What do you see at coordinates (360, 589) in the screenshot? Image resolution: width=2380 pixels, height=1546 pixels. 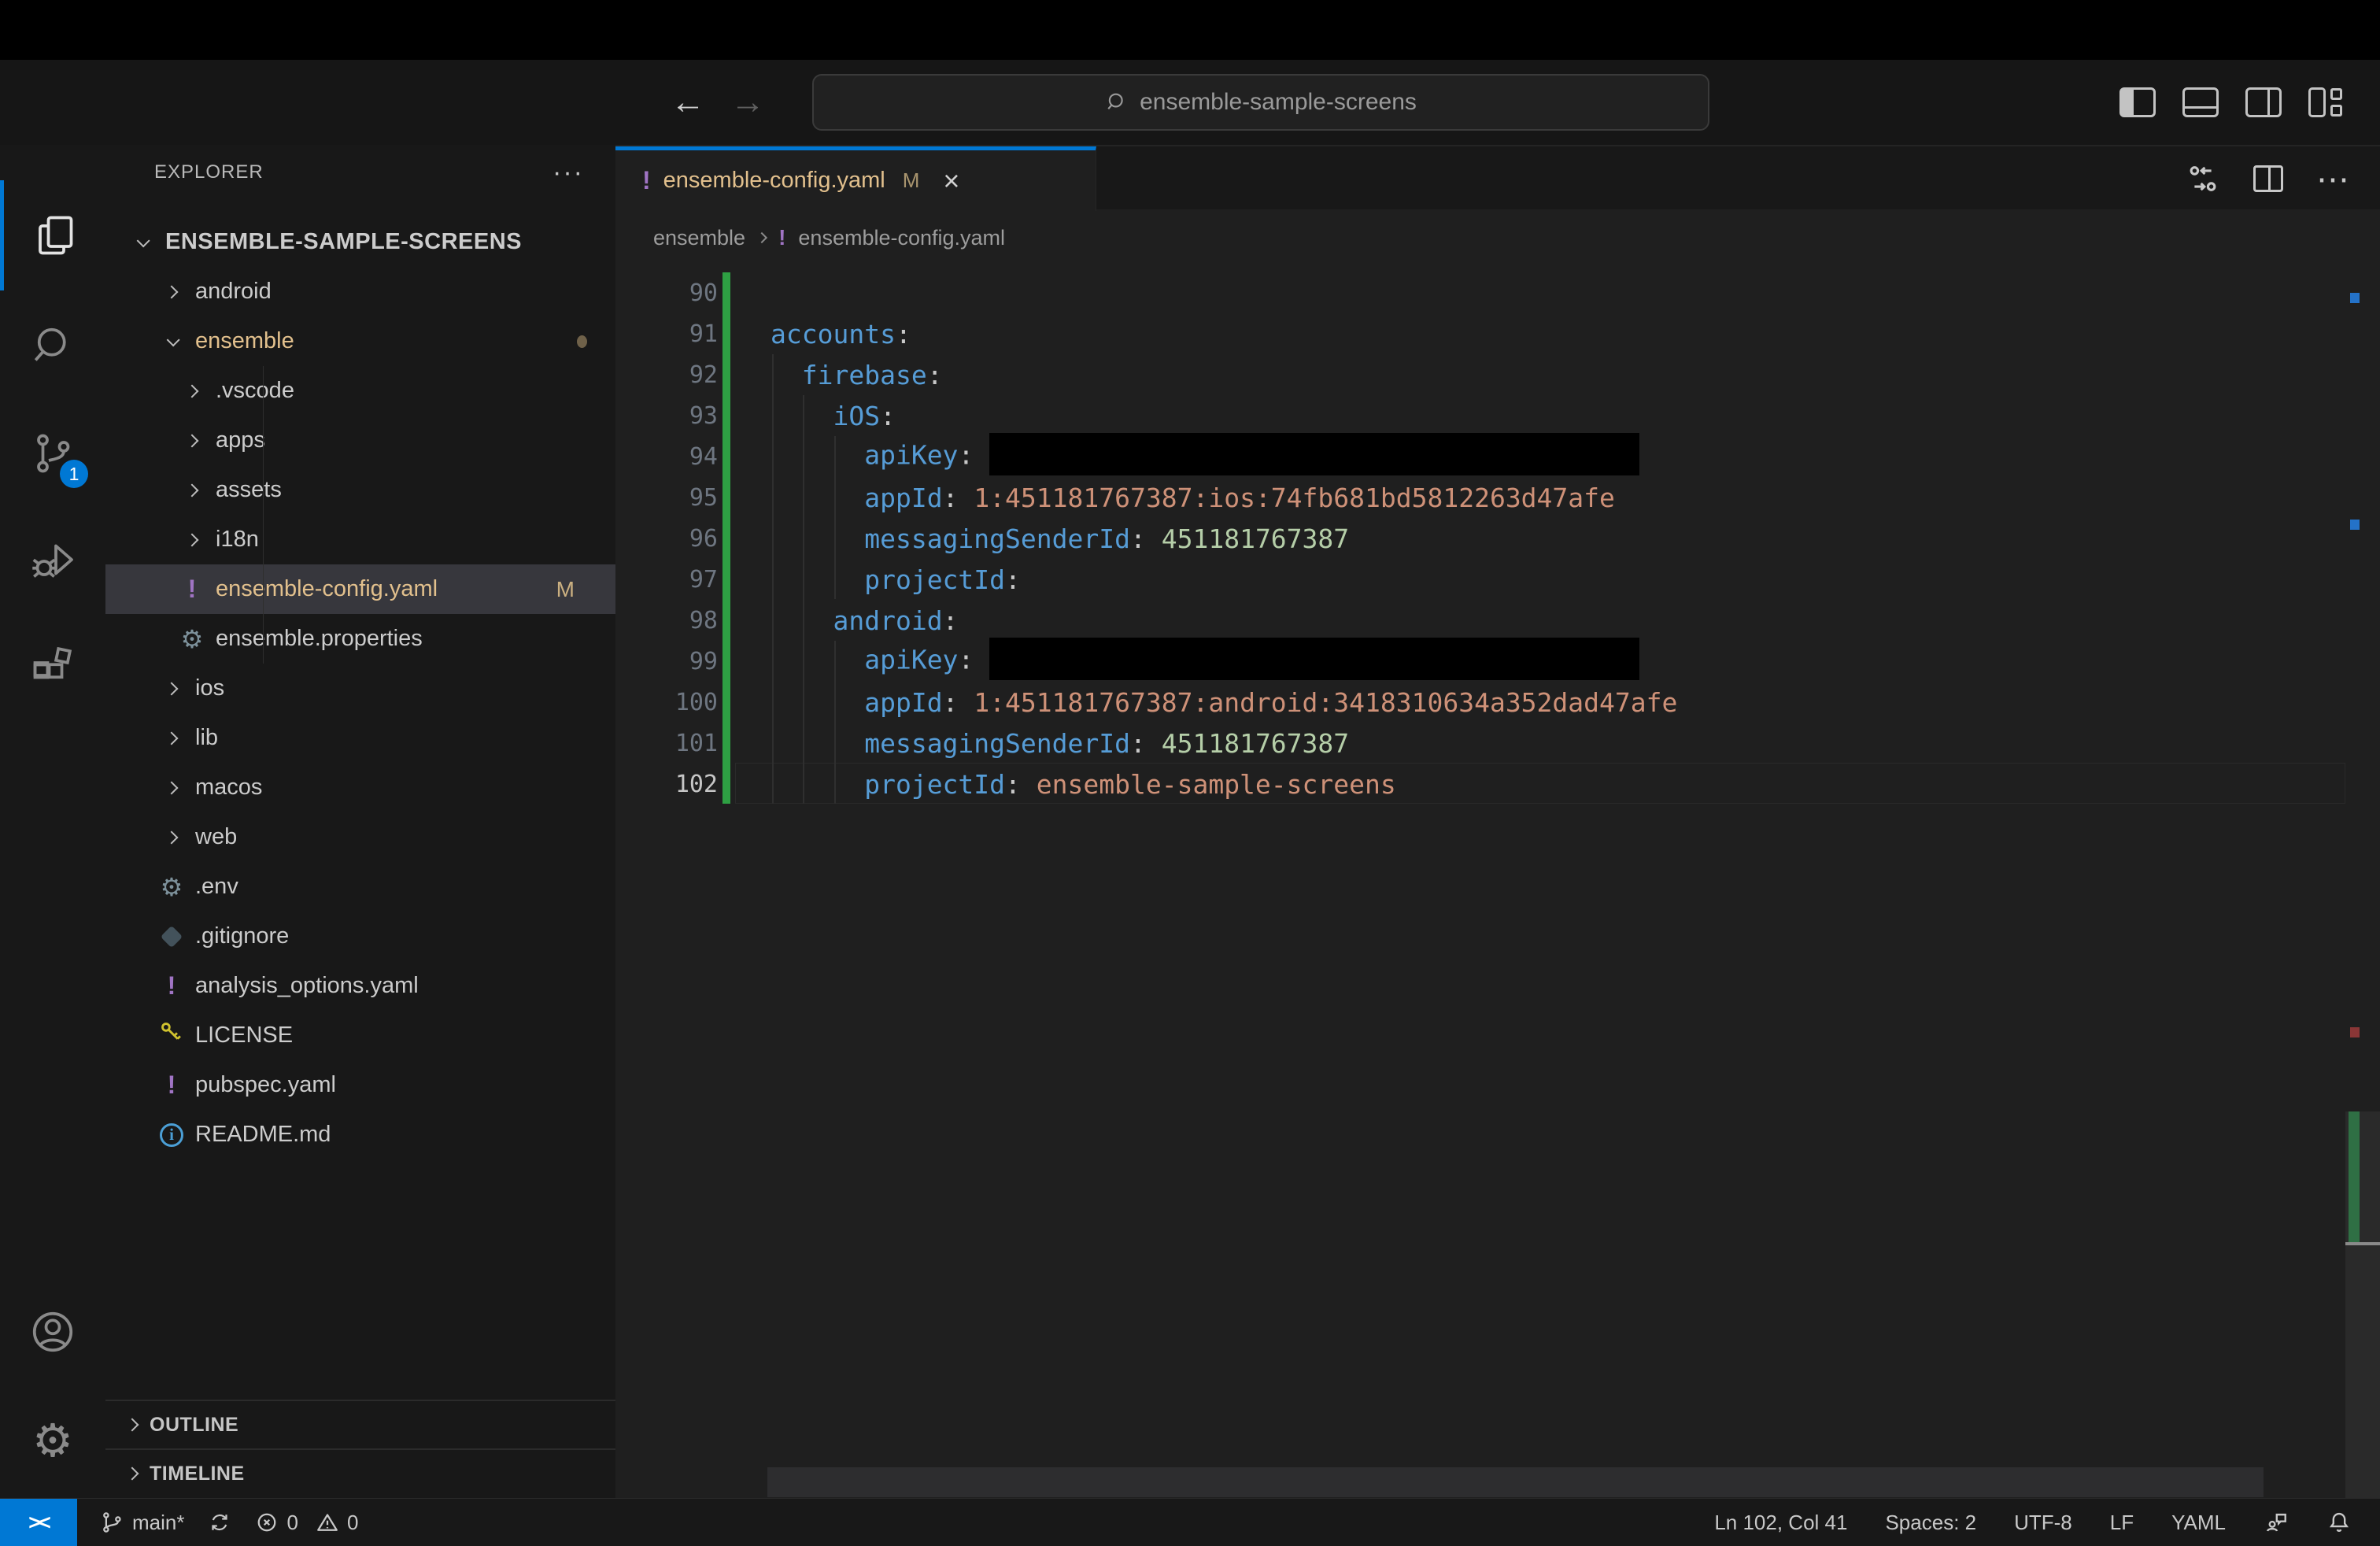 I see `tree-item-ensemble-config-yaml: ! ensemble-config.yaml M` at bounding box center [360, 589].